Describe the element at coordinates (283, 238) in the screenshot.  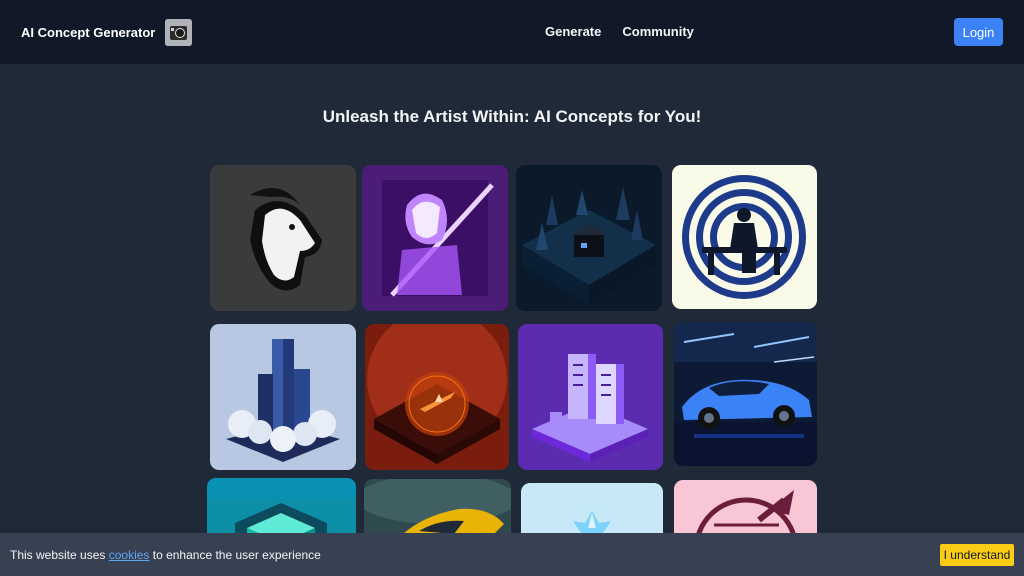
I see `gallery-tile-goat` at that location.